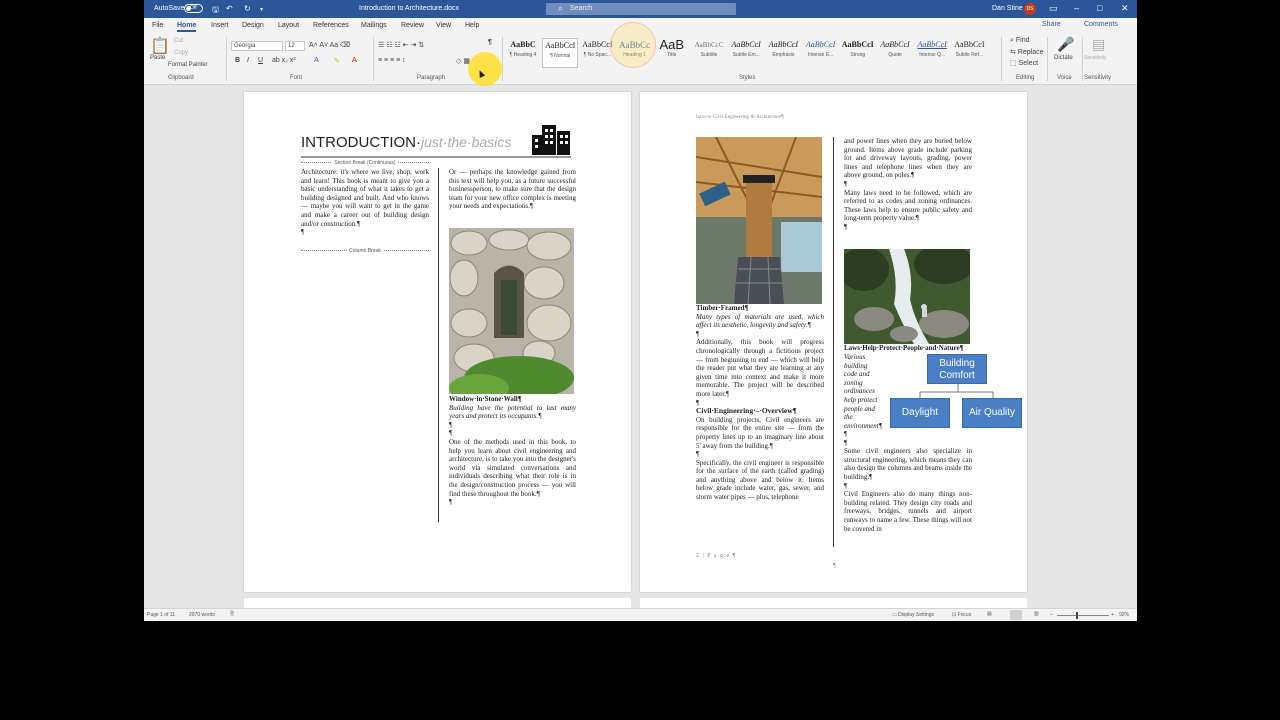 This screenshot has height=720, width=1280. Describe the element at coordinates (331, 25) in the screenshot. I see `tab-references: References` at that location.